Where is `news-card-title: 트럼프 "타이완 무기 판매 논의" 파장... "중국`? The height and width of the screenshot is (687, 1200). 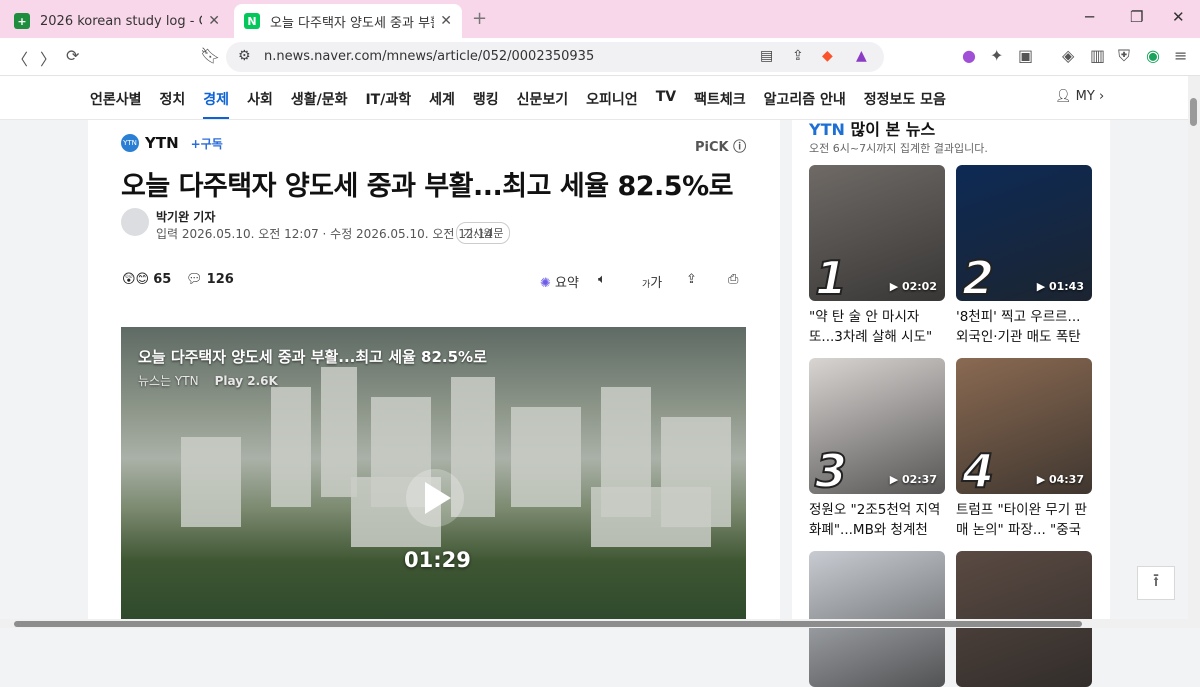
news-card-title: 트럼프 "타이완 무기 판매 논의" 파장... "중국 is located at coordinates (1024, 520).